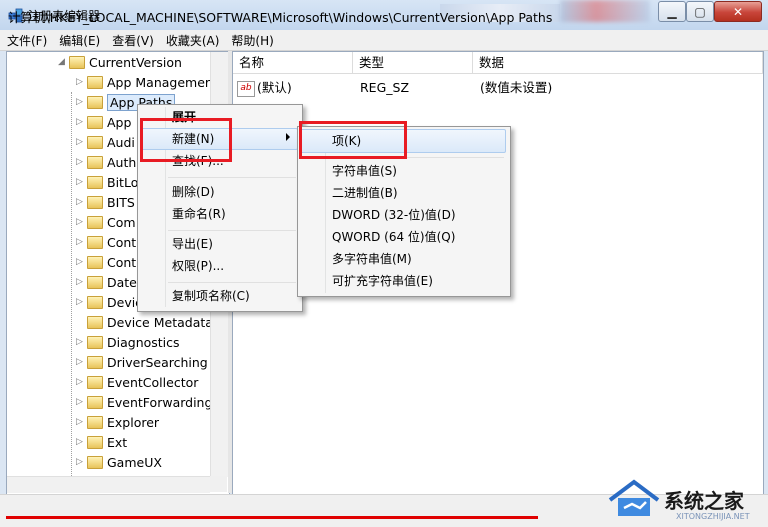  What do you see at coordinates (108, 302) in the screenshot?
I see `tree-item: ▷ Devic` at bounding box center [108, 302].